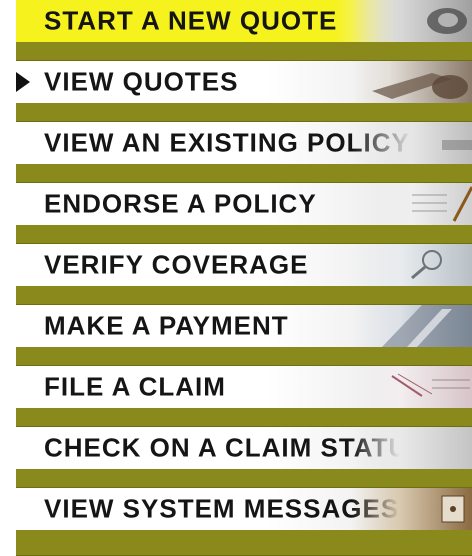 The height and width of the screenshot is (556, 472). What do you see at coordinates (244, 448) in the screenshot?
I see `menu-item-check-claim-status: CHECK ON A CLAIM STATUS` at bounding box center [244, 448].